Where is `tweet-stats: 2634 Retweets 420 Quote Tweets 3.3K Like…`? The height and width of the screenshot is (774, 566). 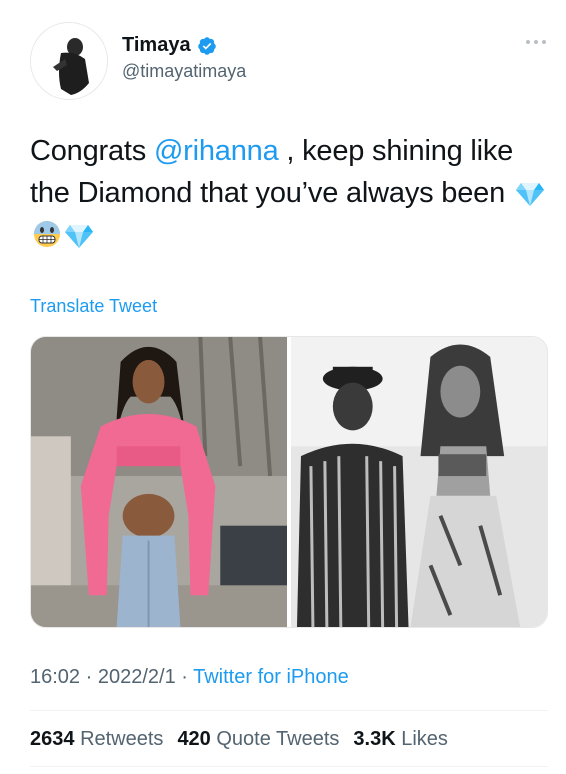
tweet-stats: 2634 Retweets 420 Quote Tweets 3.3K Like… is located at coordinates (239, 739).